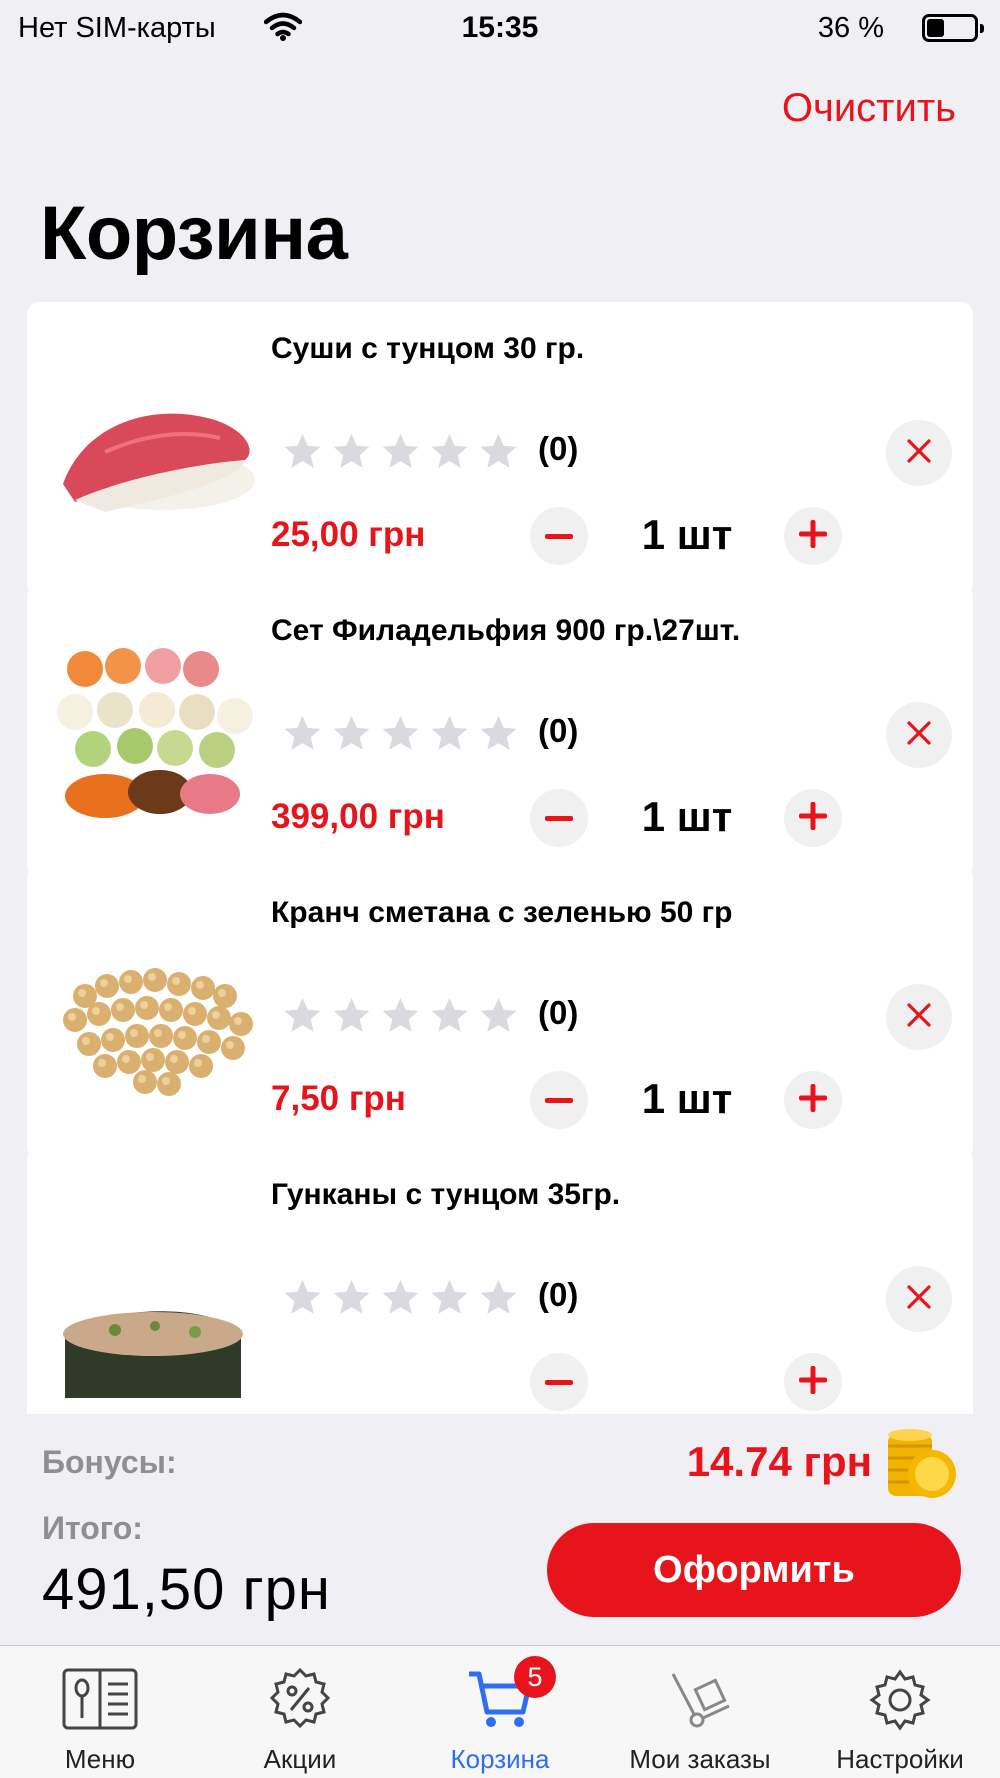  What do you see at coordinates (348, 534) in the screenshot?
I see `item-price: 25,00 грн` at bounding box center [348, 534].